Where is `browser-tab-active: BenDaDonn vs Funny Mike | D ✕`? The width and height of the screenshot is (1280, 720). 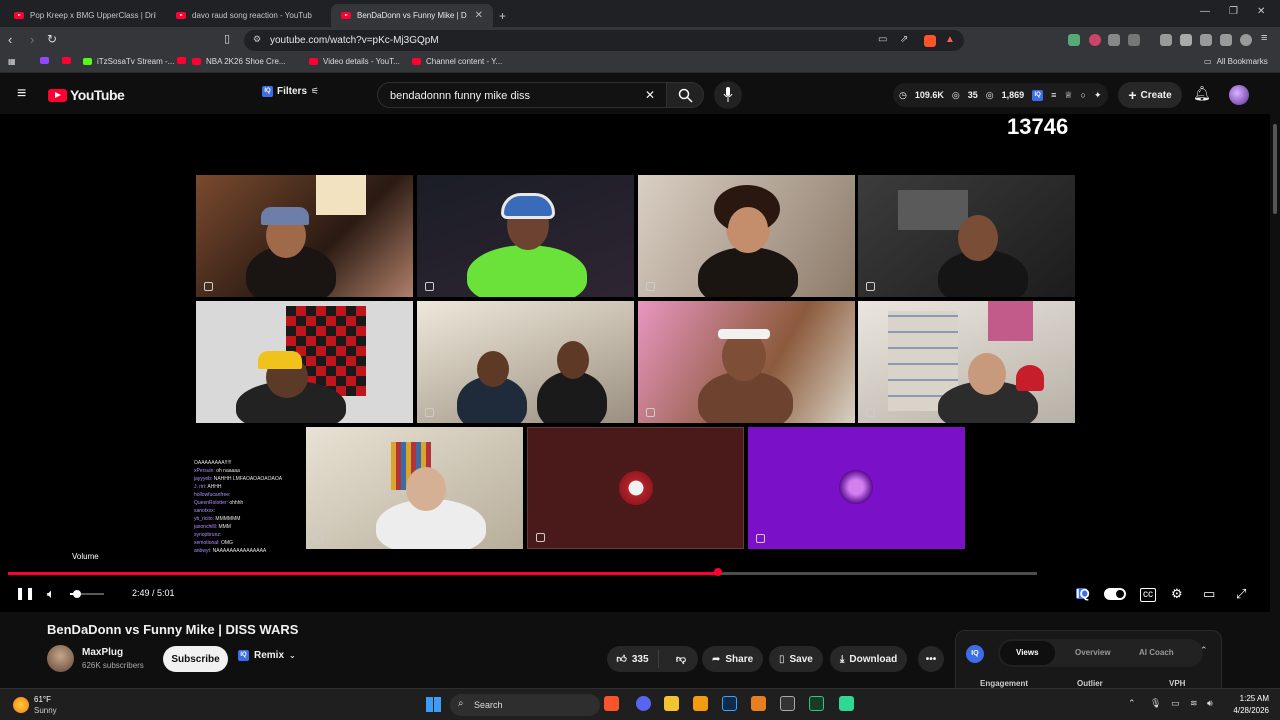 browser-tab-active: BenDaDonn vs Funny Mike | D ✕ is located at coordinates (412, 15).